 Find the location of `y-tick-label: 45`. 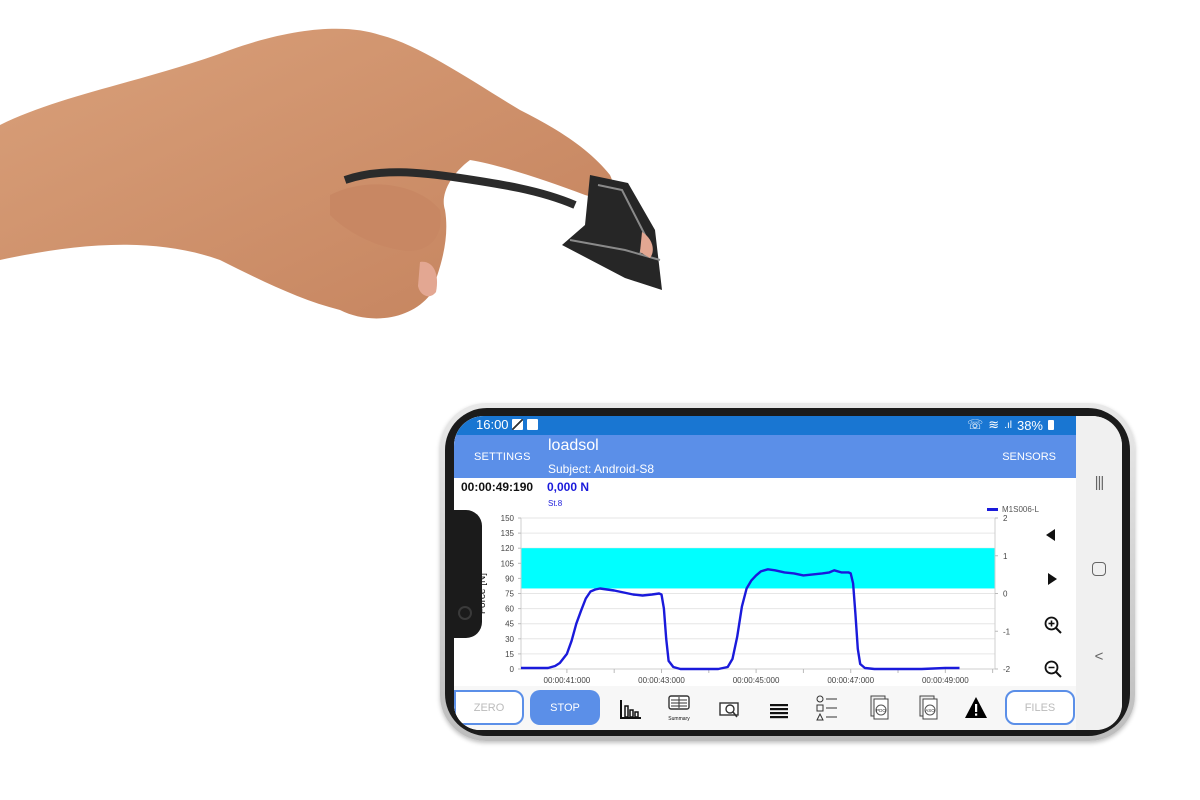

y-tick-label: 45 is located at coordinates (509, 624).